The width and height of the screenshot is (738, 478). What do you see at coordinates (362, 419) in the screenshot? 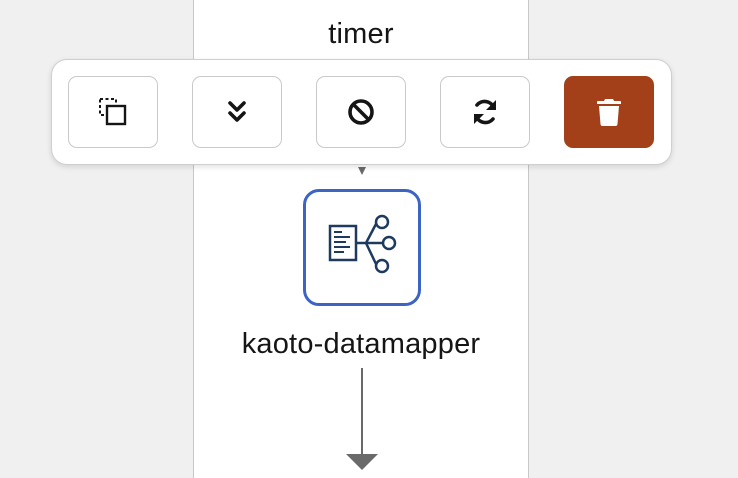
I see `edge-datamapper-out` at bounding box center [362, 419].